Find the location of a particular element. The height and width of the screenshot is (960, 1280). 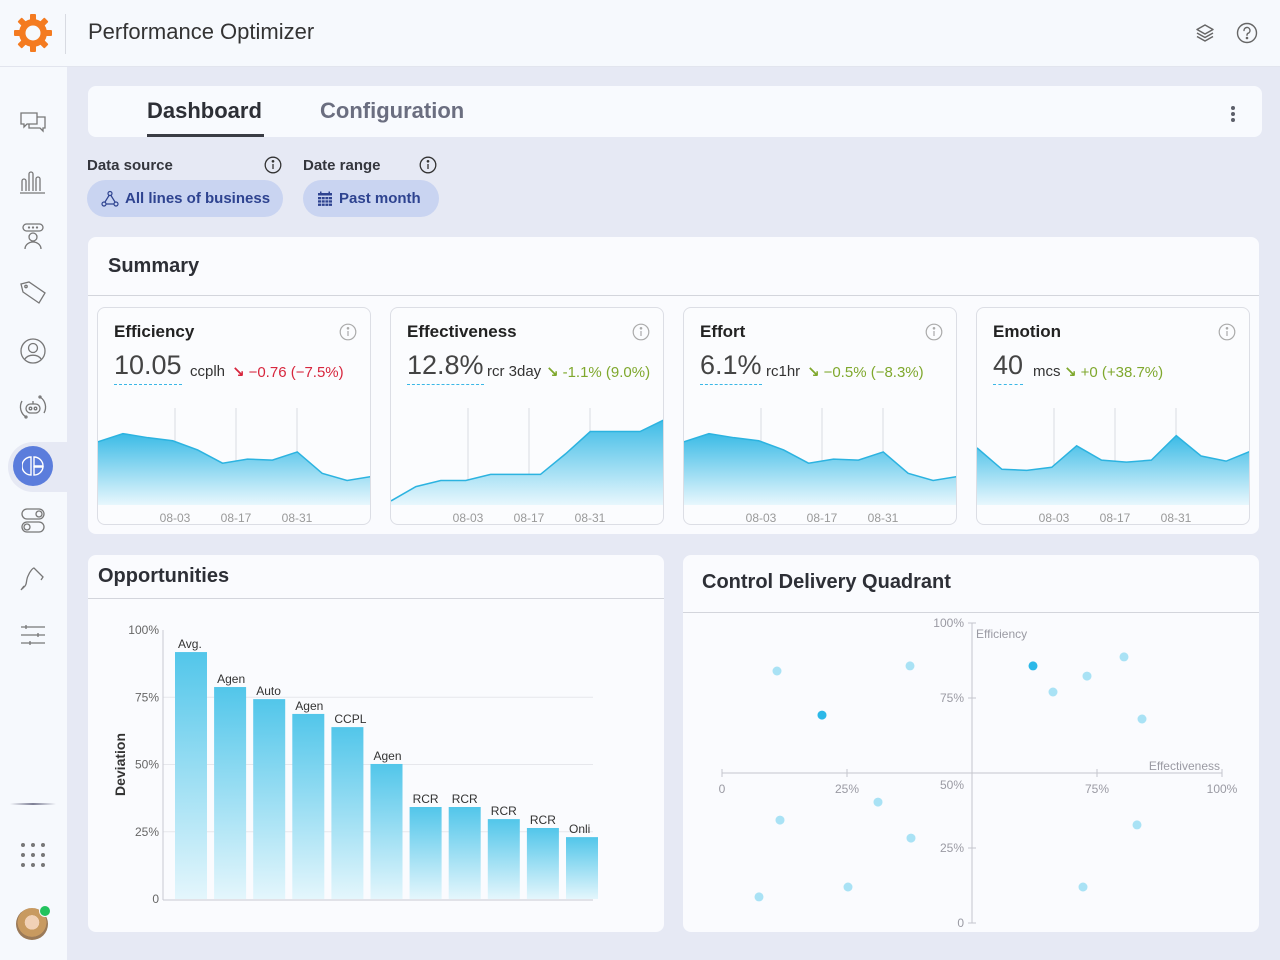

sidebar-item-performance-optimizer is located at coordinates (33, 466).